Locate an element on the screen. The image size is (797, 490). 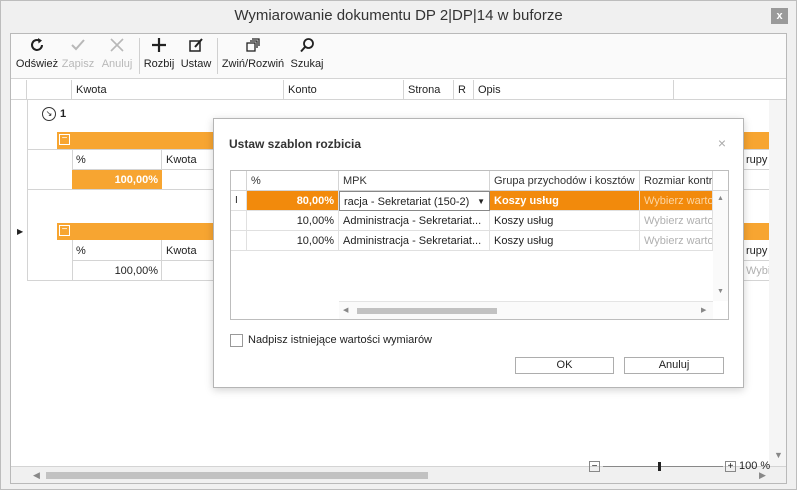
split-button: Rozbij is located at coordinates (159, 56).